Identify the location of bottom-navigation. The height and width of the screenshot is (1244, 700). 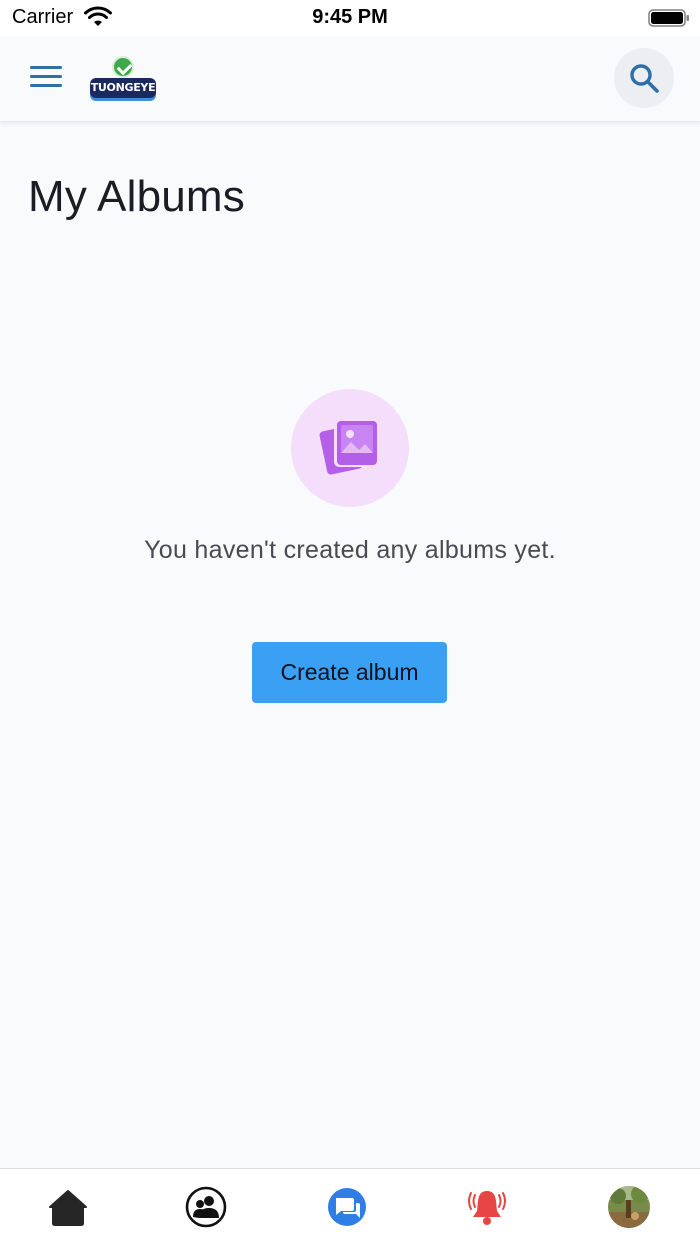
(350, 1206).